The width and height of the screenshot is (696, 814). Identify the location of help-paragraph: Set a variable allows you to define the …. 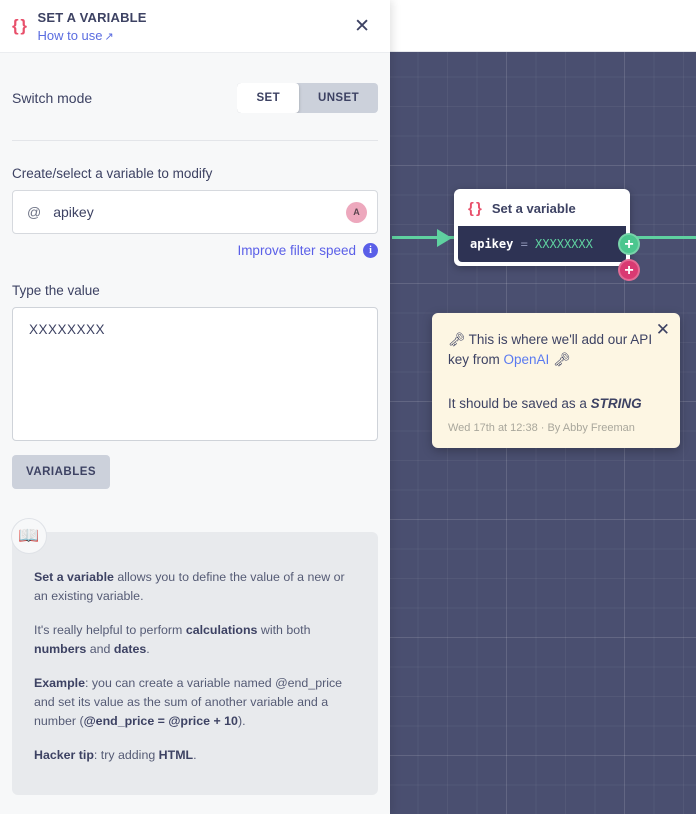
(195, 587).